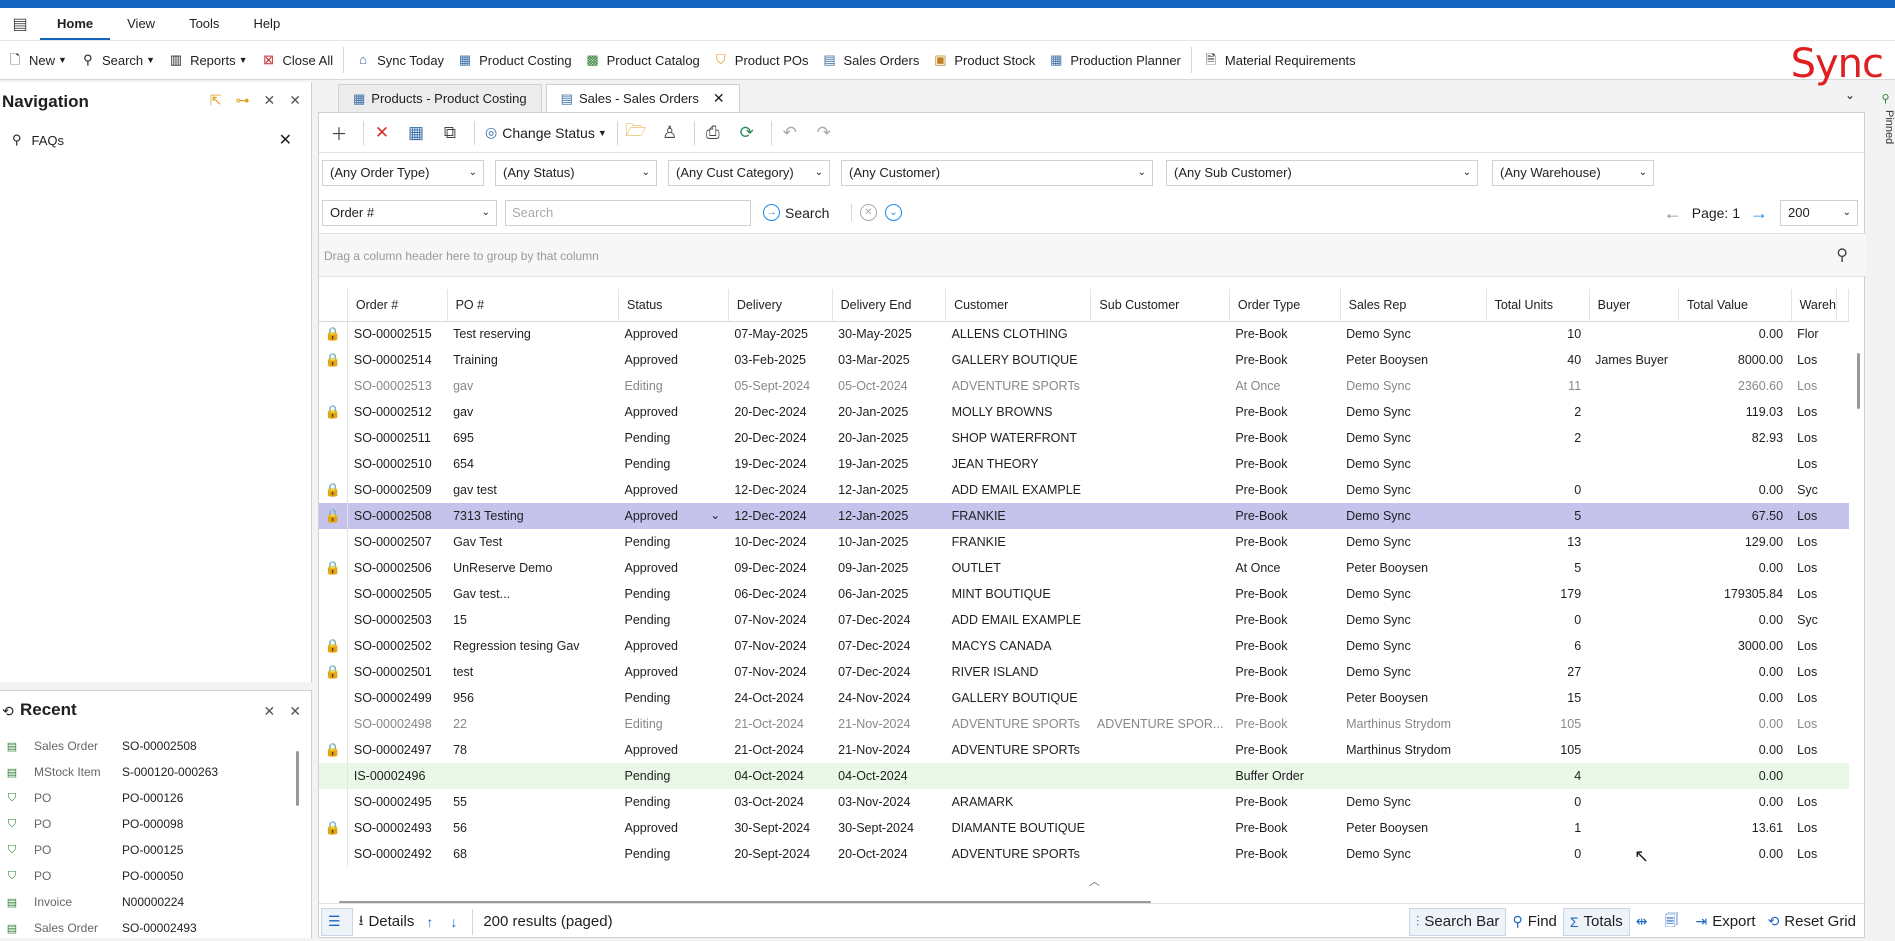  What do you see at coordinates (297, 60) in the screenshot?
I see `close-all-button: ⊠ Close All` at bounding box center [297, 60].